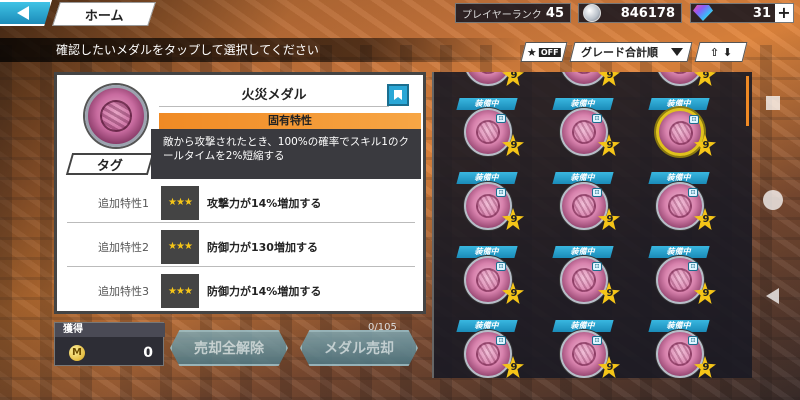 Image resolution: width=800 pixels, height=400 pixels. What do you see at coordinates (677, 52) in the screenshot?
I see `chevron-down-icon` at bounding box center [677, 52].